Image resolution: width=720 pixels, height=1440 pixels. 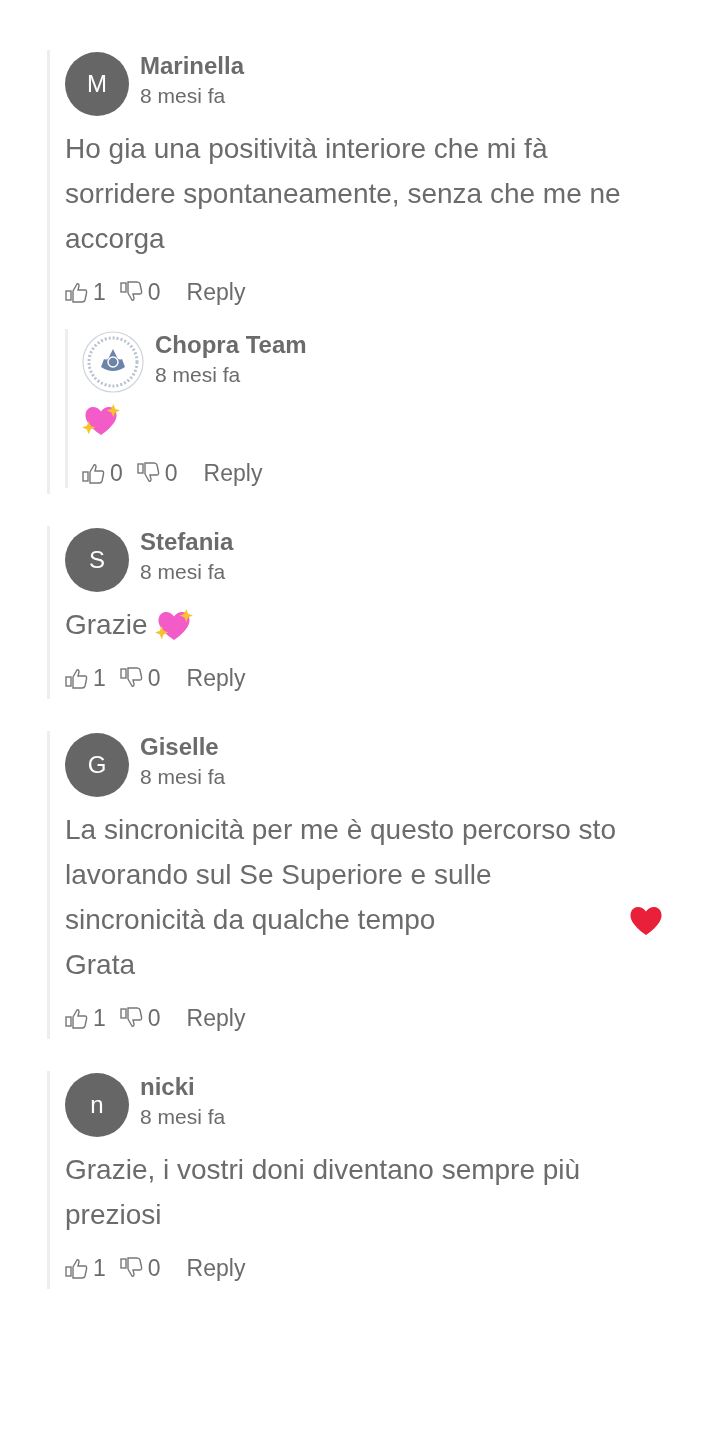 What do you see at coordinates (113, 362) in the screenshot?
I see `logo-avatar-icon` at bounding box center [113, 362].